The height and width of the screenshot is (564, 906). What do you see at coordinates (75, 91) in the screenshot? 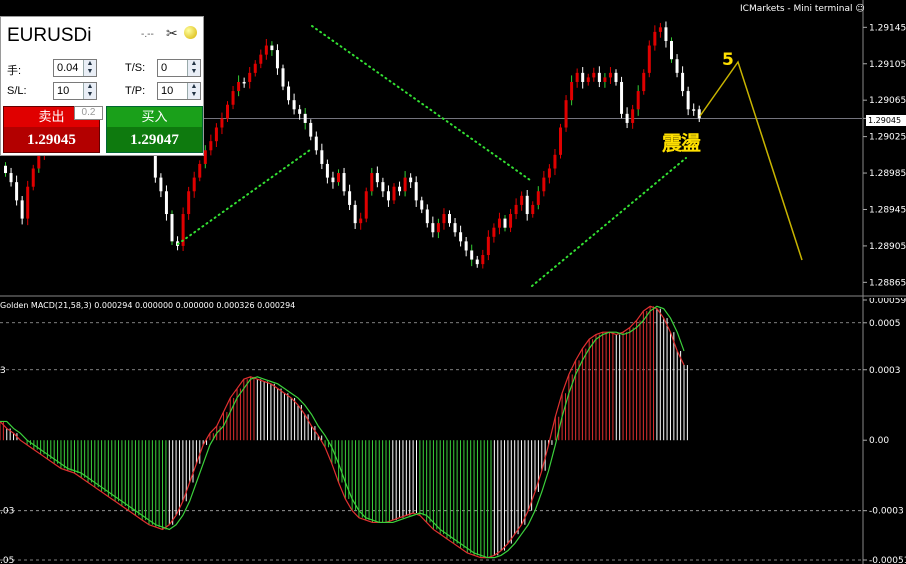
I see `sl-input: 10 ▲ ▼` at bounding box center [75, 91].